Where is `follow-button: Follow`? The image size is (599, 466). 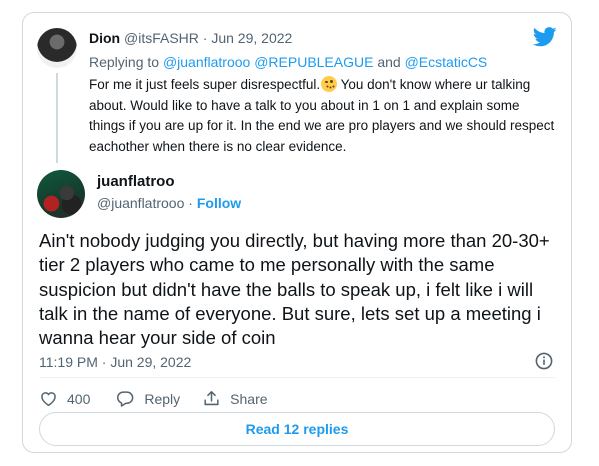 follow-button: Follow is located at coordinates (219, 203).